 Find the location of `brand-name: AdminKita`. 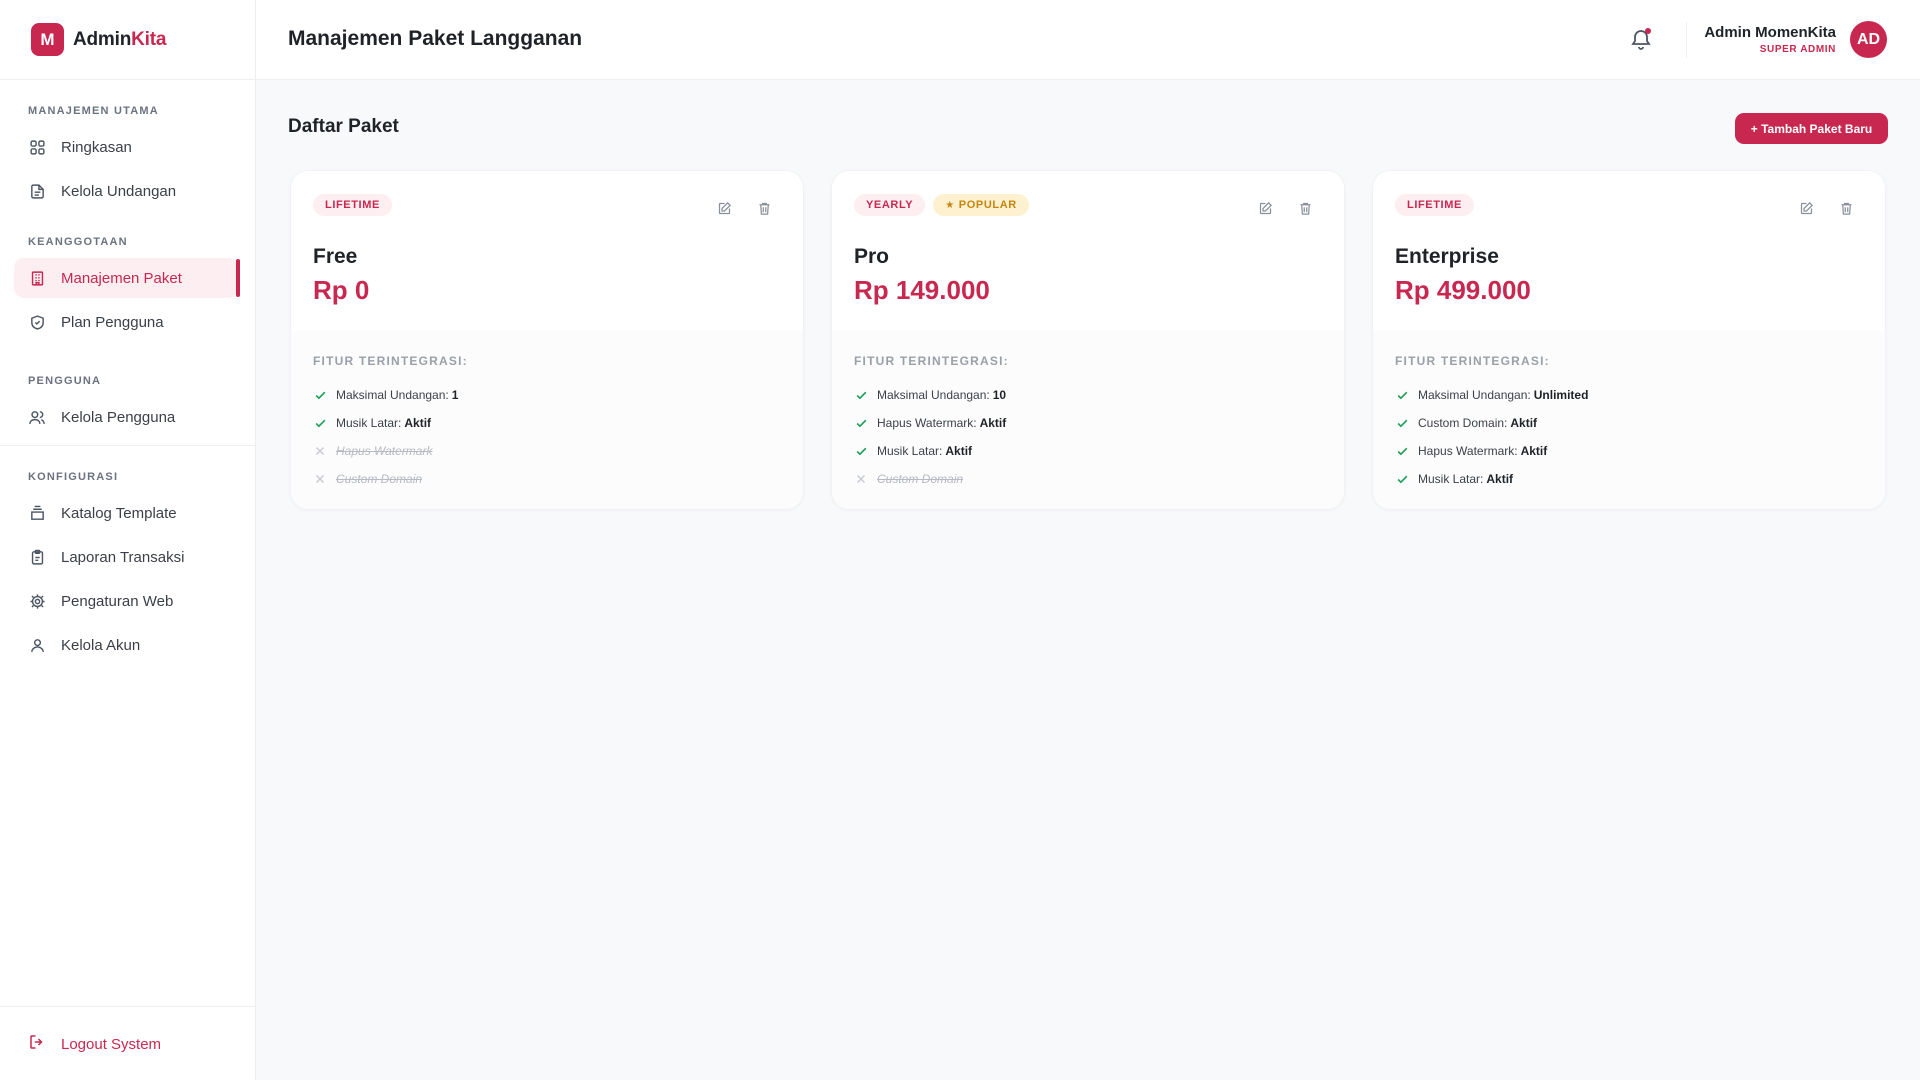

brand-name: AdminKita is located at coordinates (119, 40).